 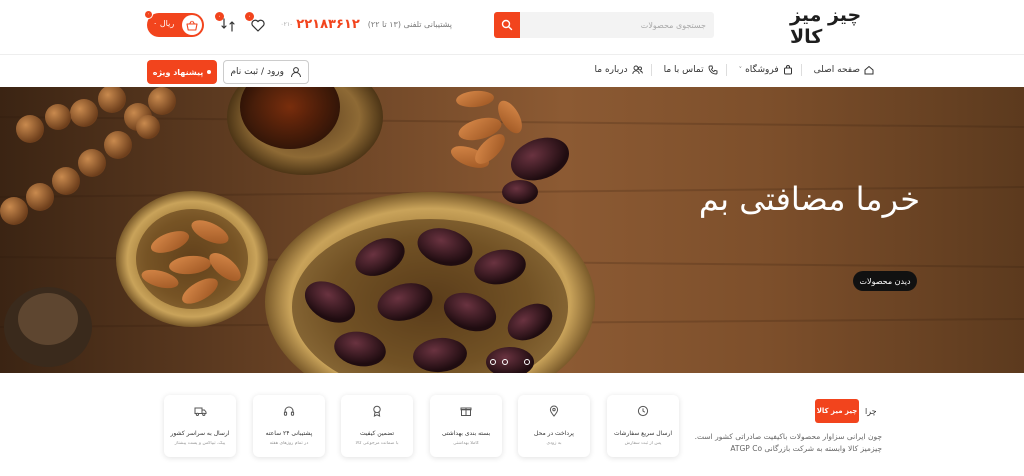 What do you see at coordinates (286, 24) in the screenshot?
I see `support-area-code: ۰۲۱-` at bounding box center [286, 24].